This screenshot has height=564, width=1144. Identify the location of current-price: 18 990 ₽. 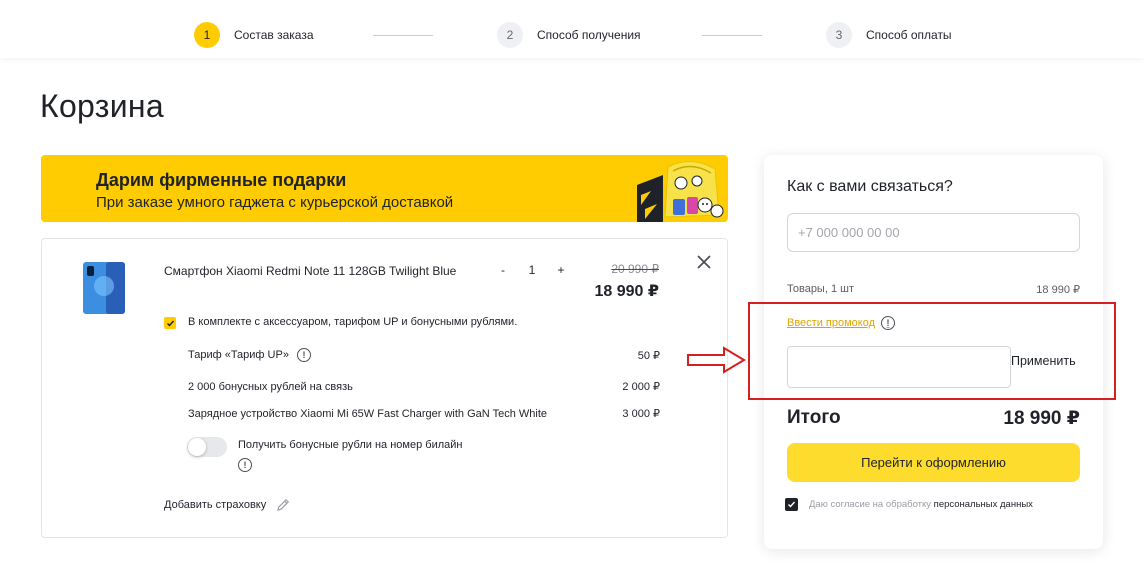
(626, 291).